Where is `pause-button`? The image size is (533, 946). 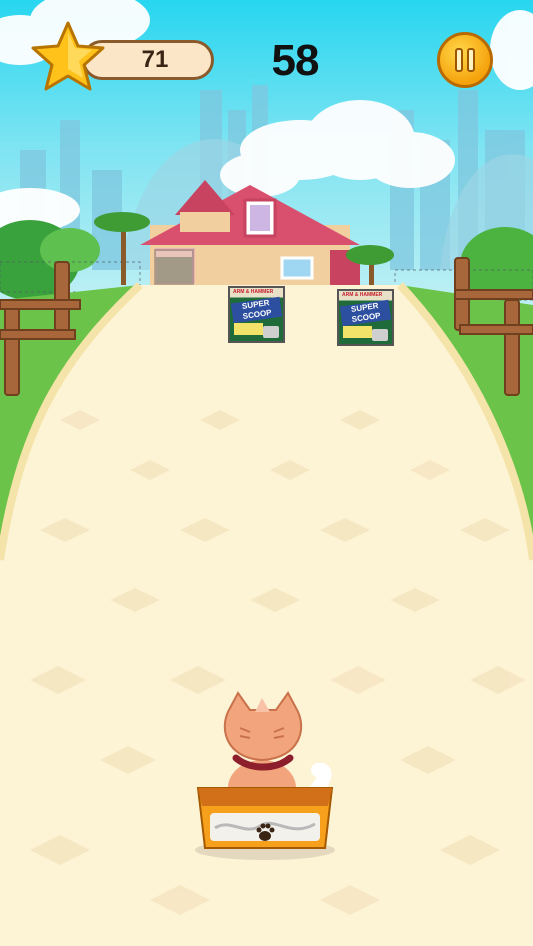
pause-button is located at coordinates (465, 60).